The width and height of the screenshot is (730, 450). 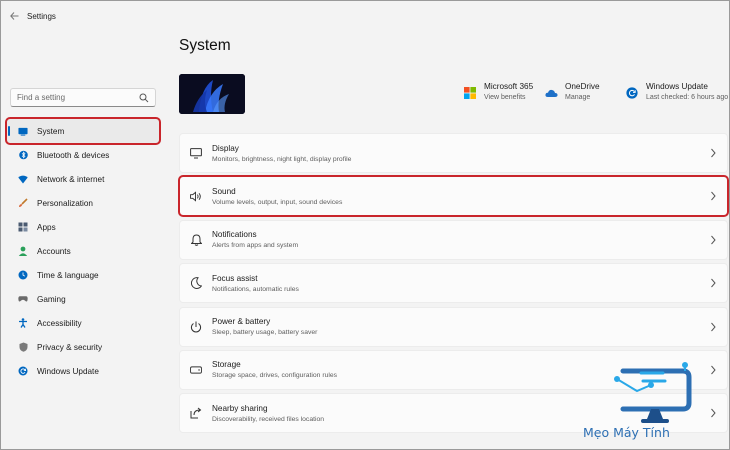 I want to click on sidebar-item-bluetooth: Bluetooth & devices, so click(x=83, y=155).